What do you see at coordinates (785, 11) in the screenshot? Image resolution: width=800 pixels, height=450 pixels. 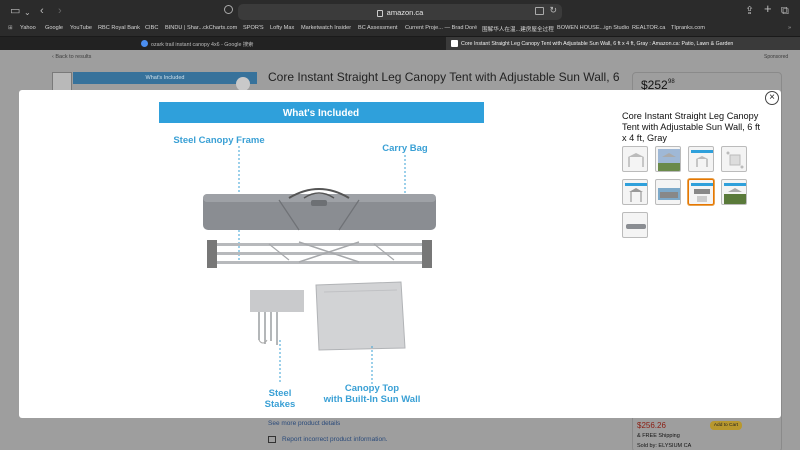 I see `tab-overview-icon: ⧉` at bounding box center [785, 11].